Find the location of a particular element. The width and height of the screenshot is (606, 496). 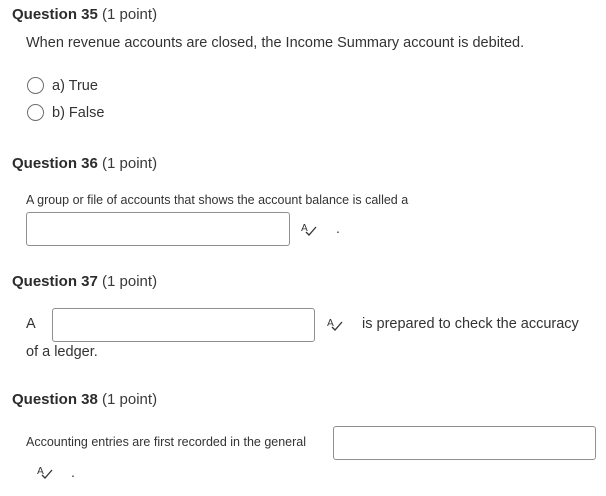

question-36-heading: Question 36 (1 point) is located at coordinates (84, 163).